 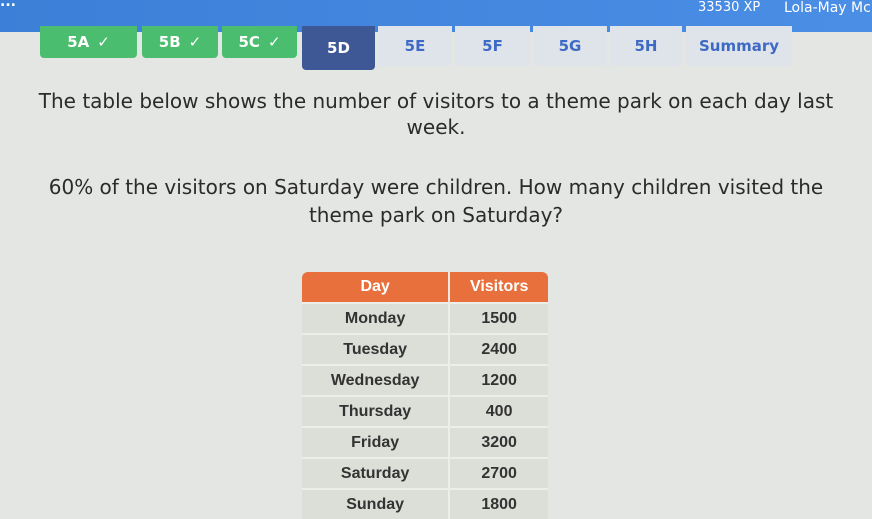 I want to click on table-row: Tuesday 2400, so click(x=425, y=349).